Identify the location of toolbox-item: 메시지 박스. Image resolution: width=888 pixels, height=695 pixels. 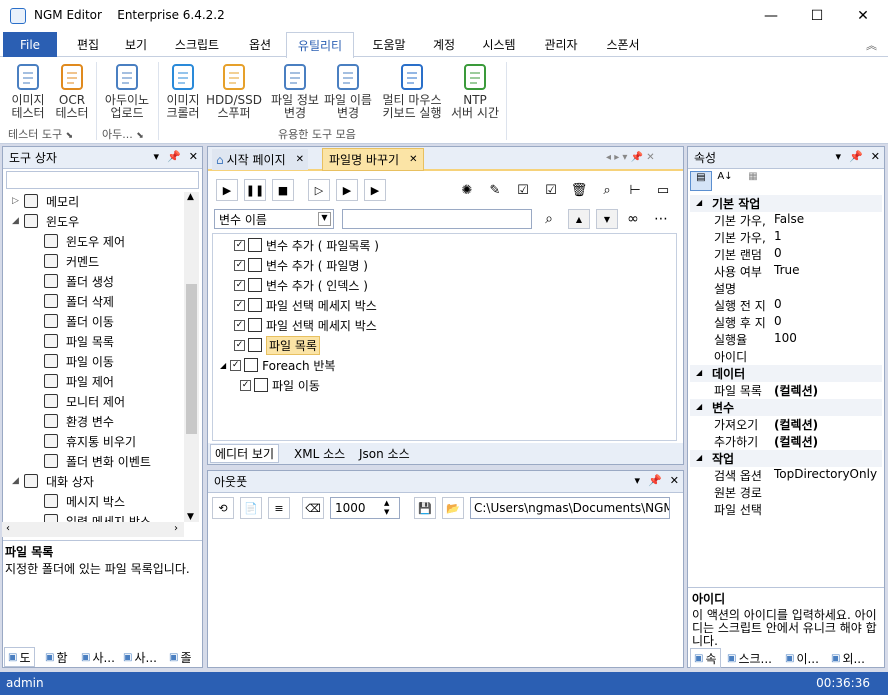
(84, 501).